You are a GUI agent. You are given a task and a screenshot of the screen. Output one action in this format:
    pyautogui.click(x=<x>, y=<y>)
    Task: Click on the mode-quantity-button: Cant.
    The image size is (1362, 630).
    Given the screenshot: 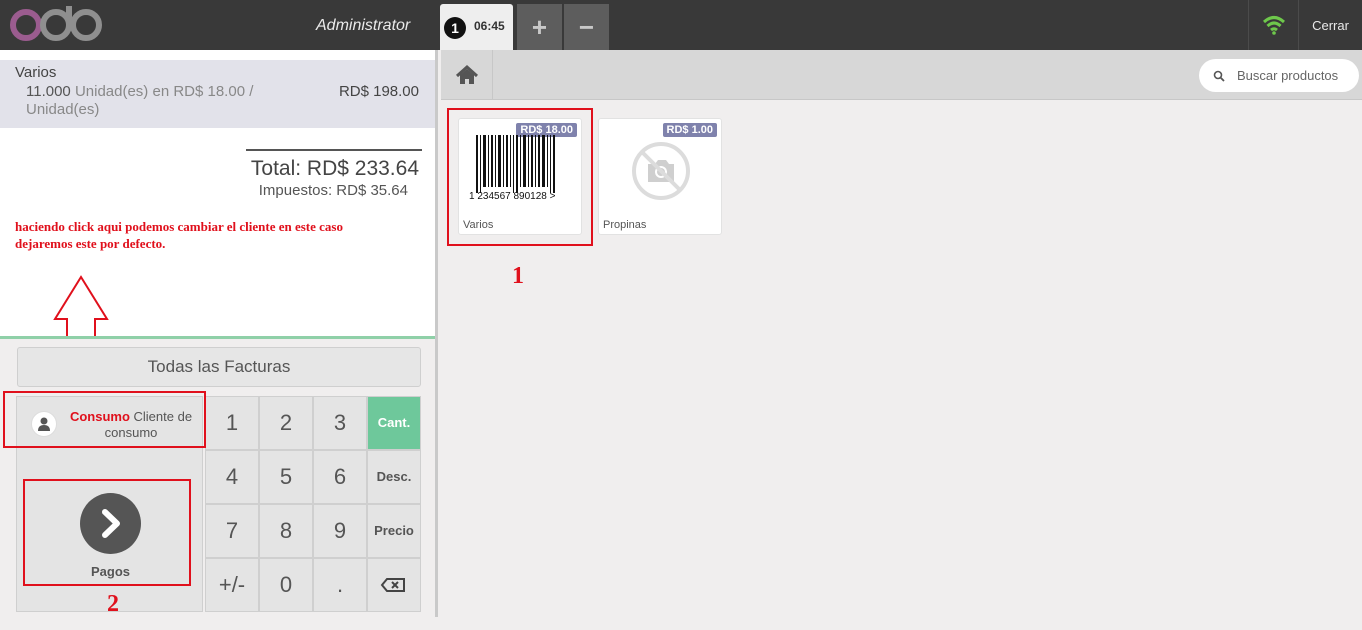 What is the action you would take?
    pyautogui.click(x=394, y=423)
    